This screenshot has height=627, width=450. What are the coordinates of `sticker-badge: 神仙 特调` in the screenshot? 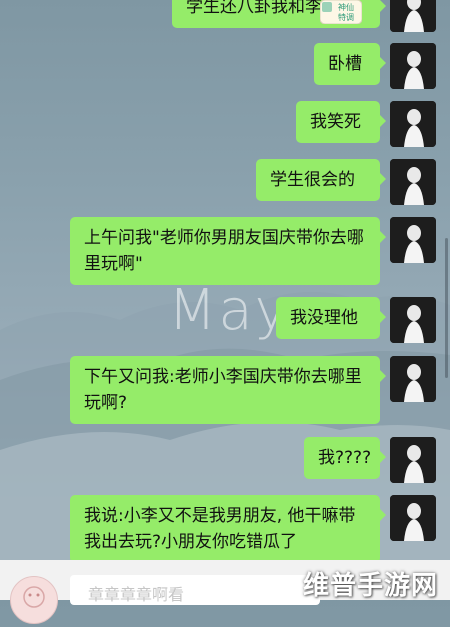 It's located at (341, 12).